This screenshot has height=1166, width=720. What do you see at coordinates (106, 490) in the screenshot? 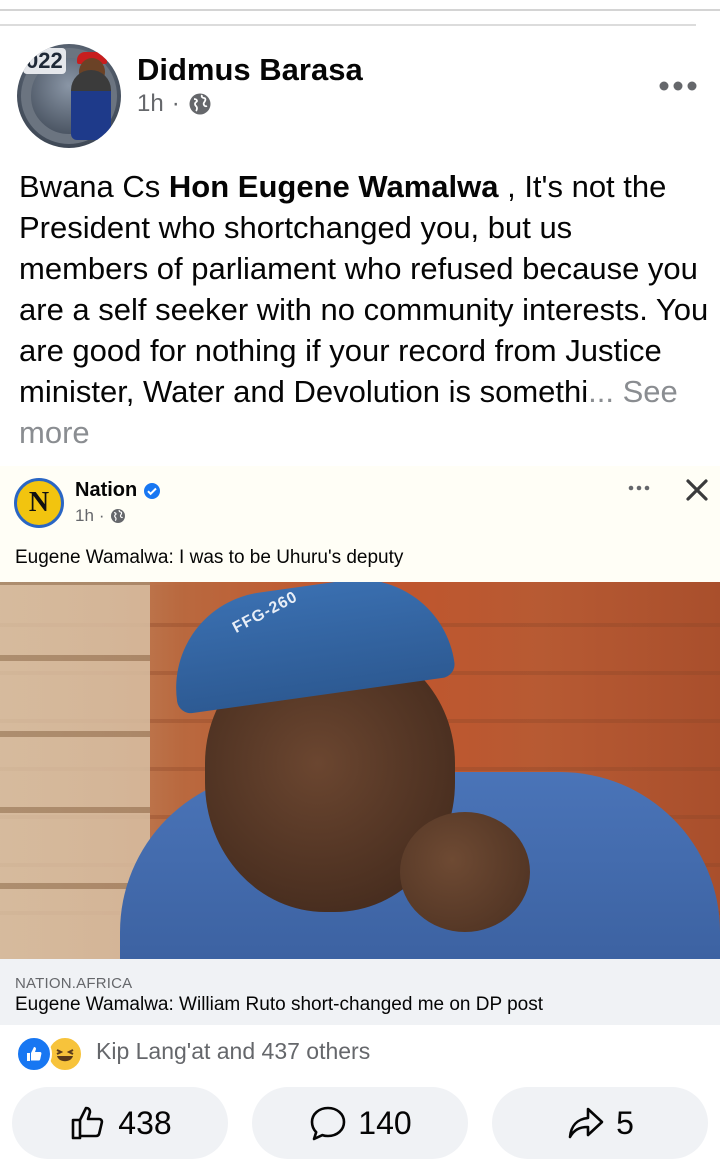
I see `shared-page-name-text: Nation` at bounding box center [106, 490].